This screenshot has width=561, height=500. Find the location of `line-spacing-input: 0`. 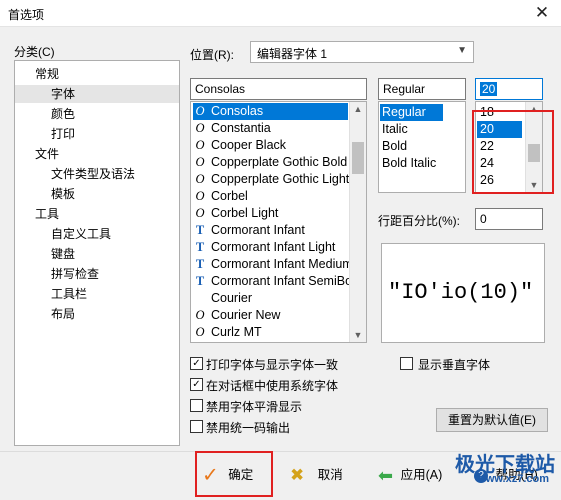

line-spacing-input: 0 is located at coordinates (509, 219).